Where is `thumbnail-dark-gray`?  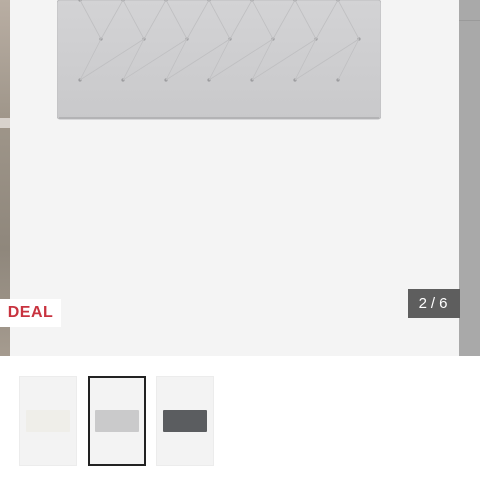 thumbnail-dark-gray is located at coordinates (185, 421).